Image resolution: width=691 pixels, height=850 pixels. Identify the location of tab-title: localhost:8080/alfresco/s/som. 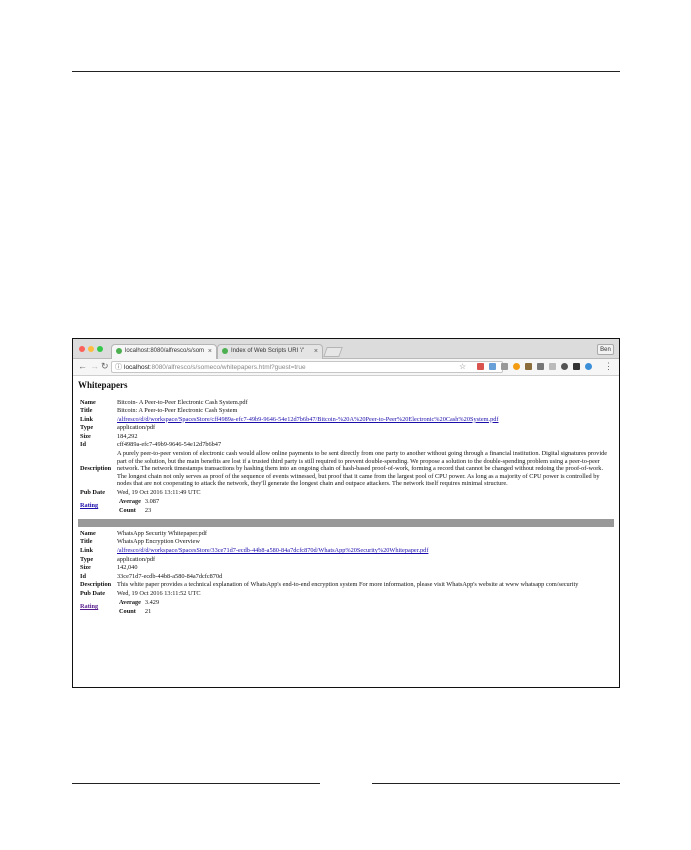
(165, 351).